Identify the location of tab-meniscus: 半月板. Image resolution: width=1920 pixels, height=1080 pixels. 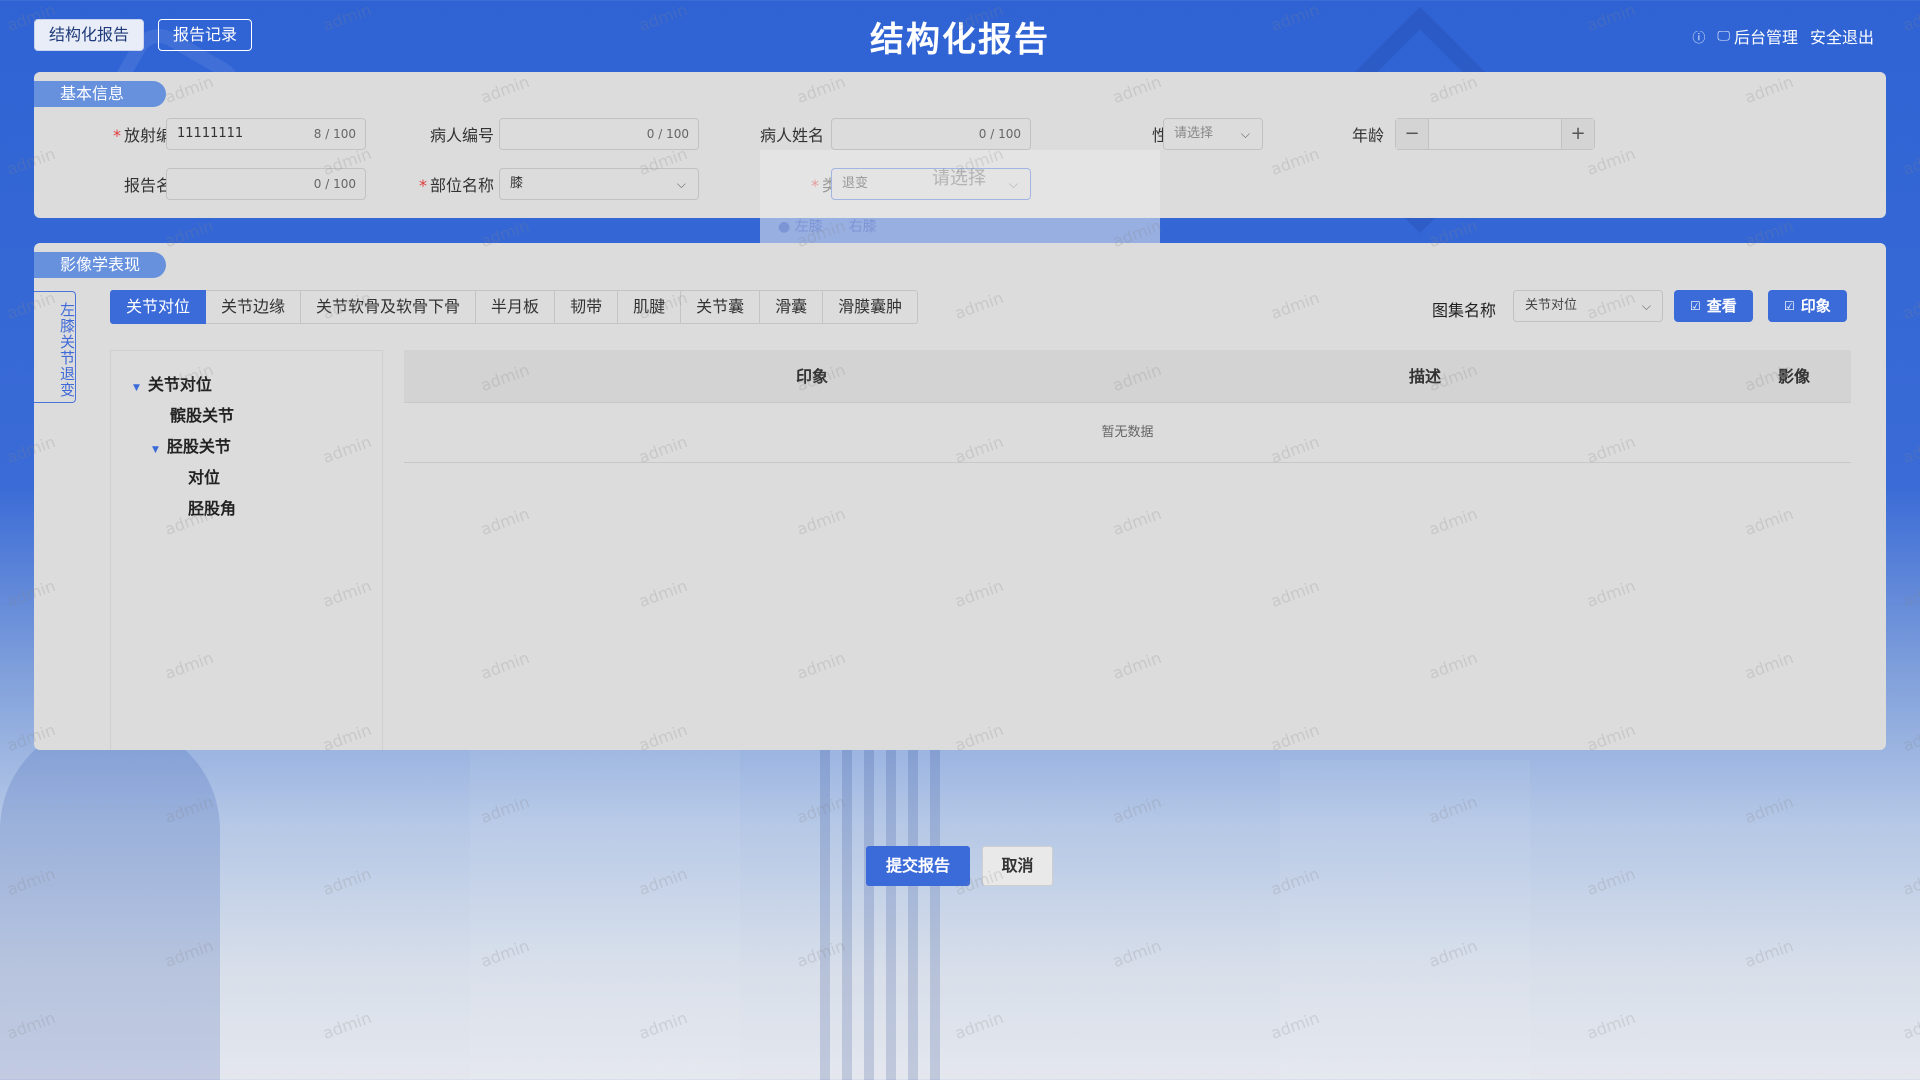
(516, 307).